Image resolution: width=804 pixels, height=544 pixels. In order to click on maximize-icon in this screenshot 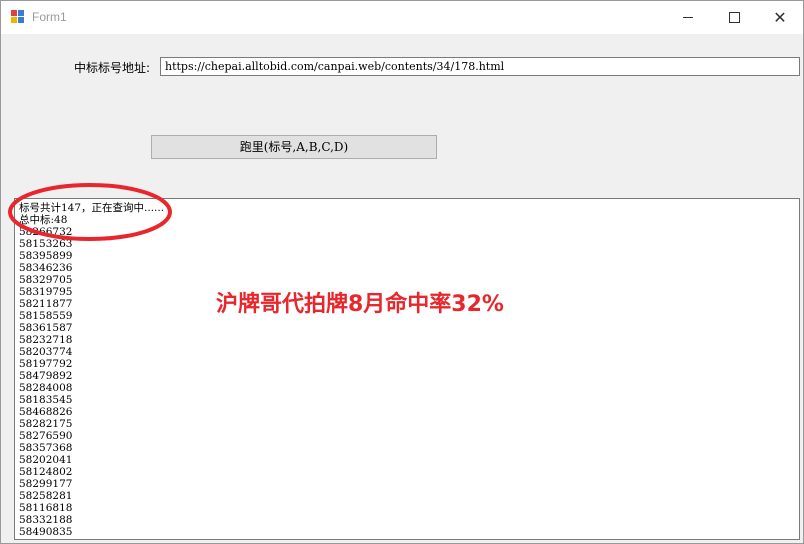, I will do `click(734, 17)`.